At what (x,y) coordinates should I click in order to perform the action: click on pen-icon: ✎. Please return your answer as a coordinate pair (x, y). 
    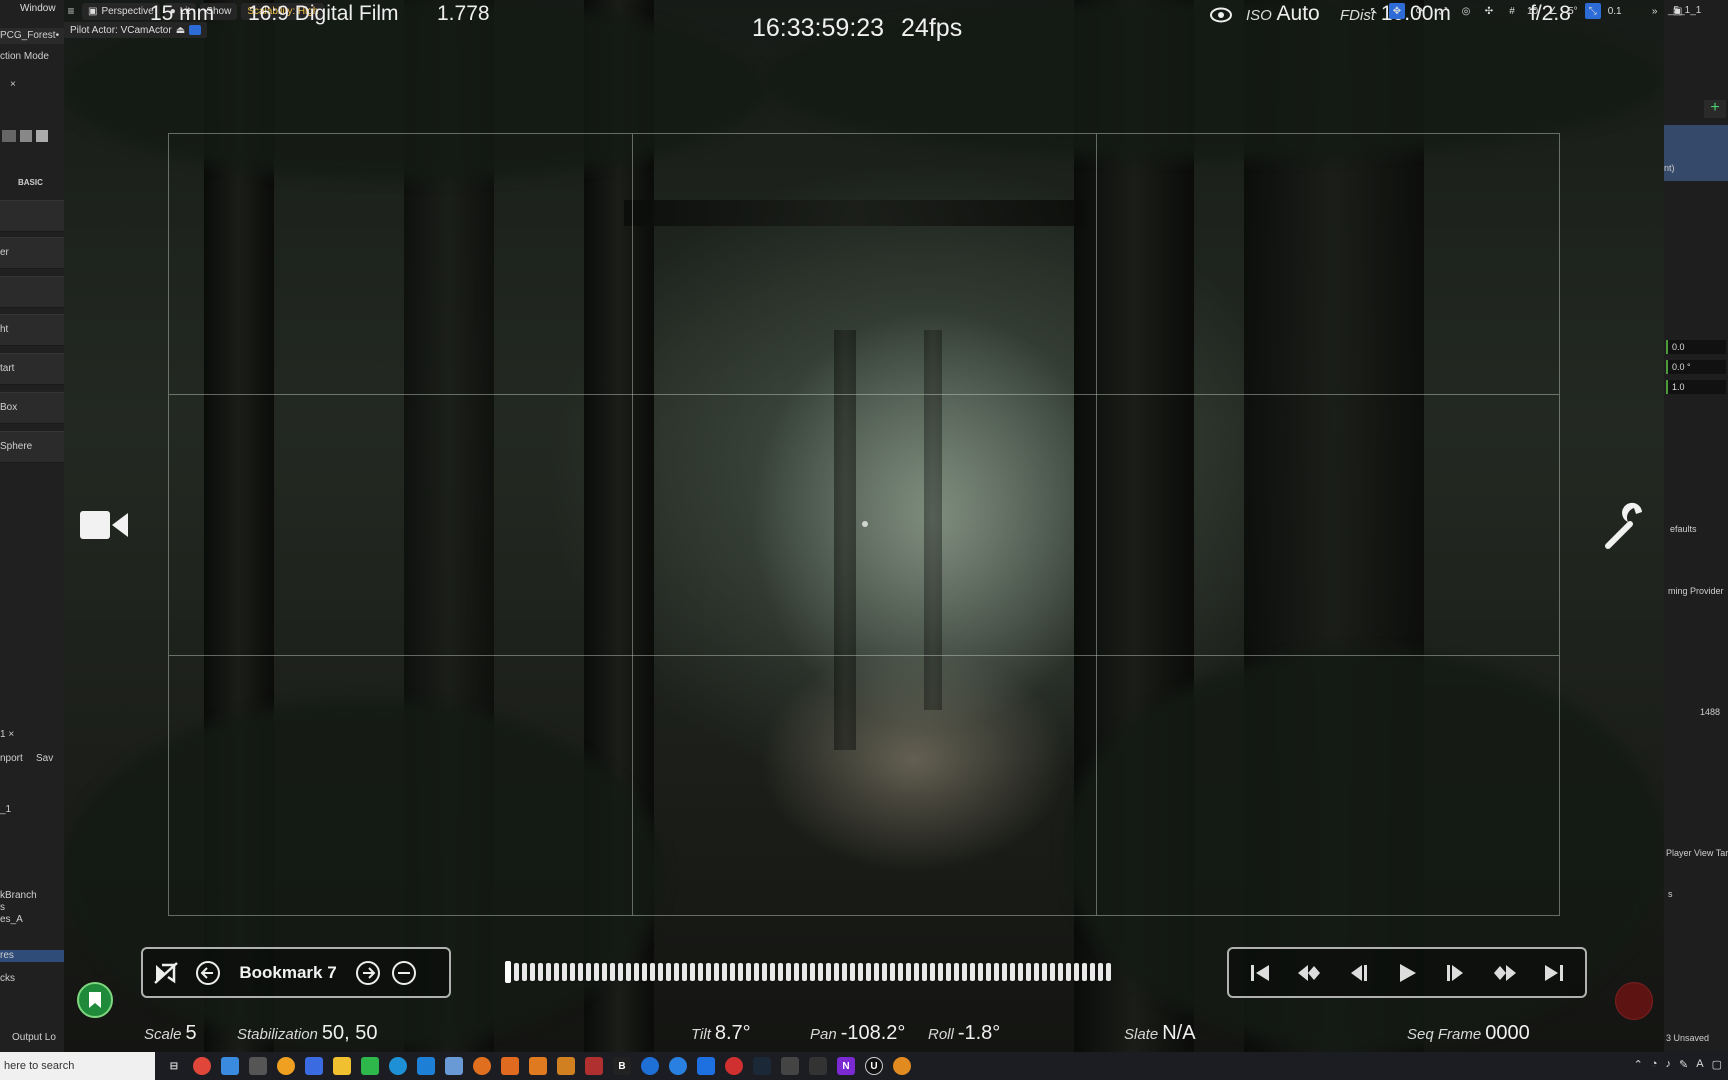
    Looking at the image, I should click on (1683, 1064).